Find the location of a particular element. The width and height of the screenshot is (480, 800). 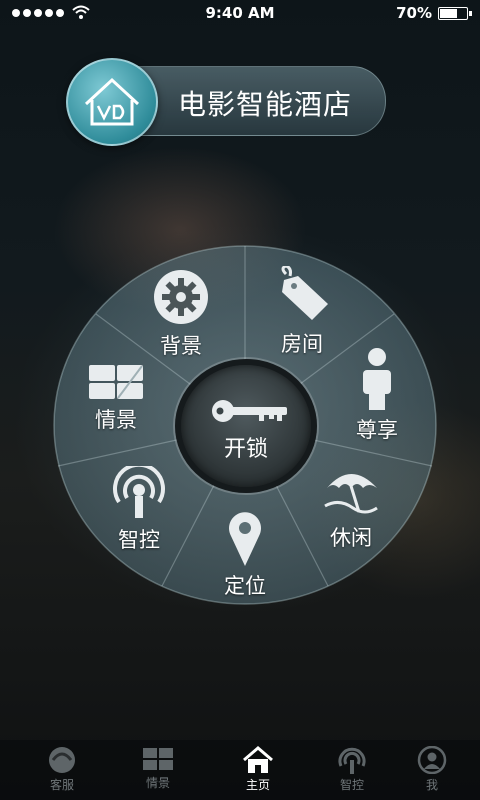

user-icon is located at coordinates (432, 760).